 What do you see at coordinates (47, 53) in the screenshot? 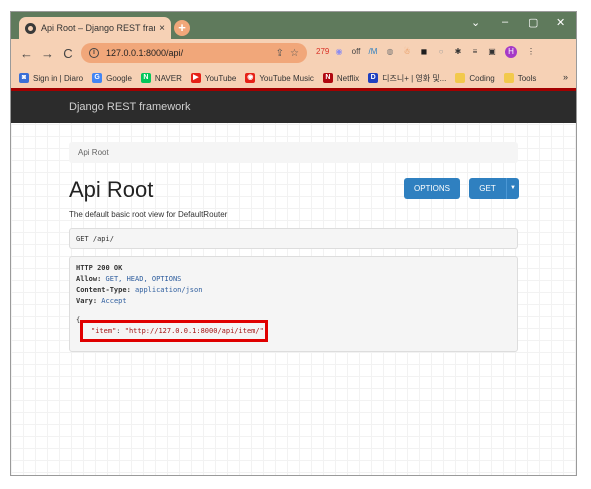
I see `forward-button: →` at bounding box center [47, 53].